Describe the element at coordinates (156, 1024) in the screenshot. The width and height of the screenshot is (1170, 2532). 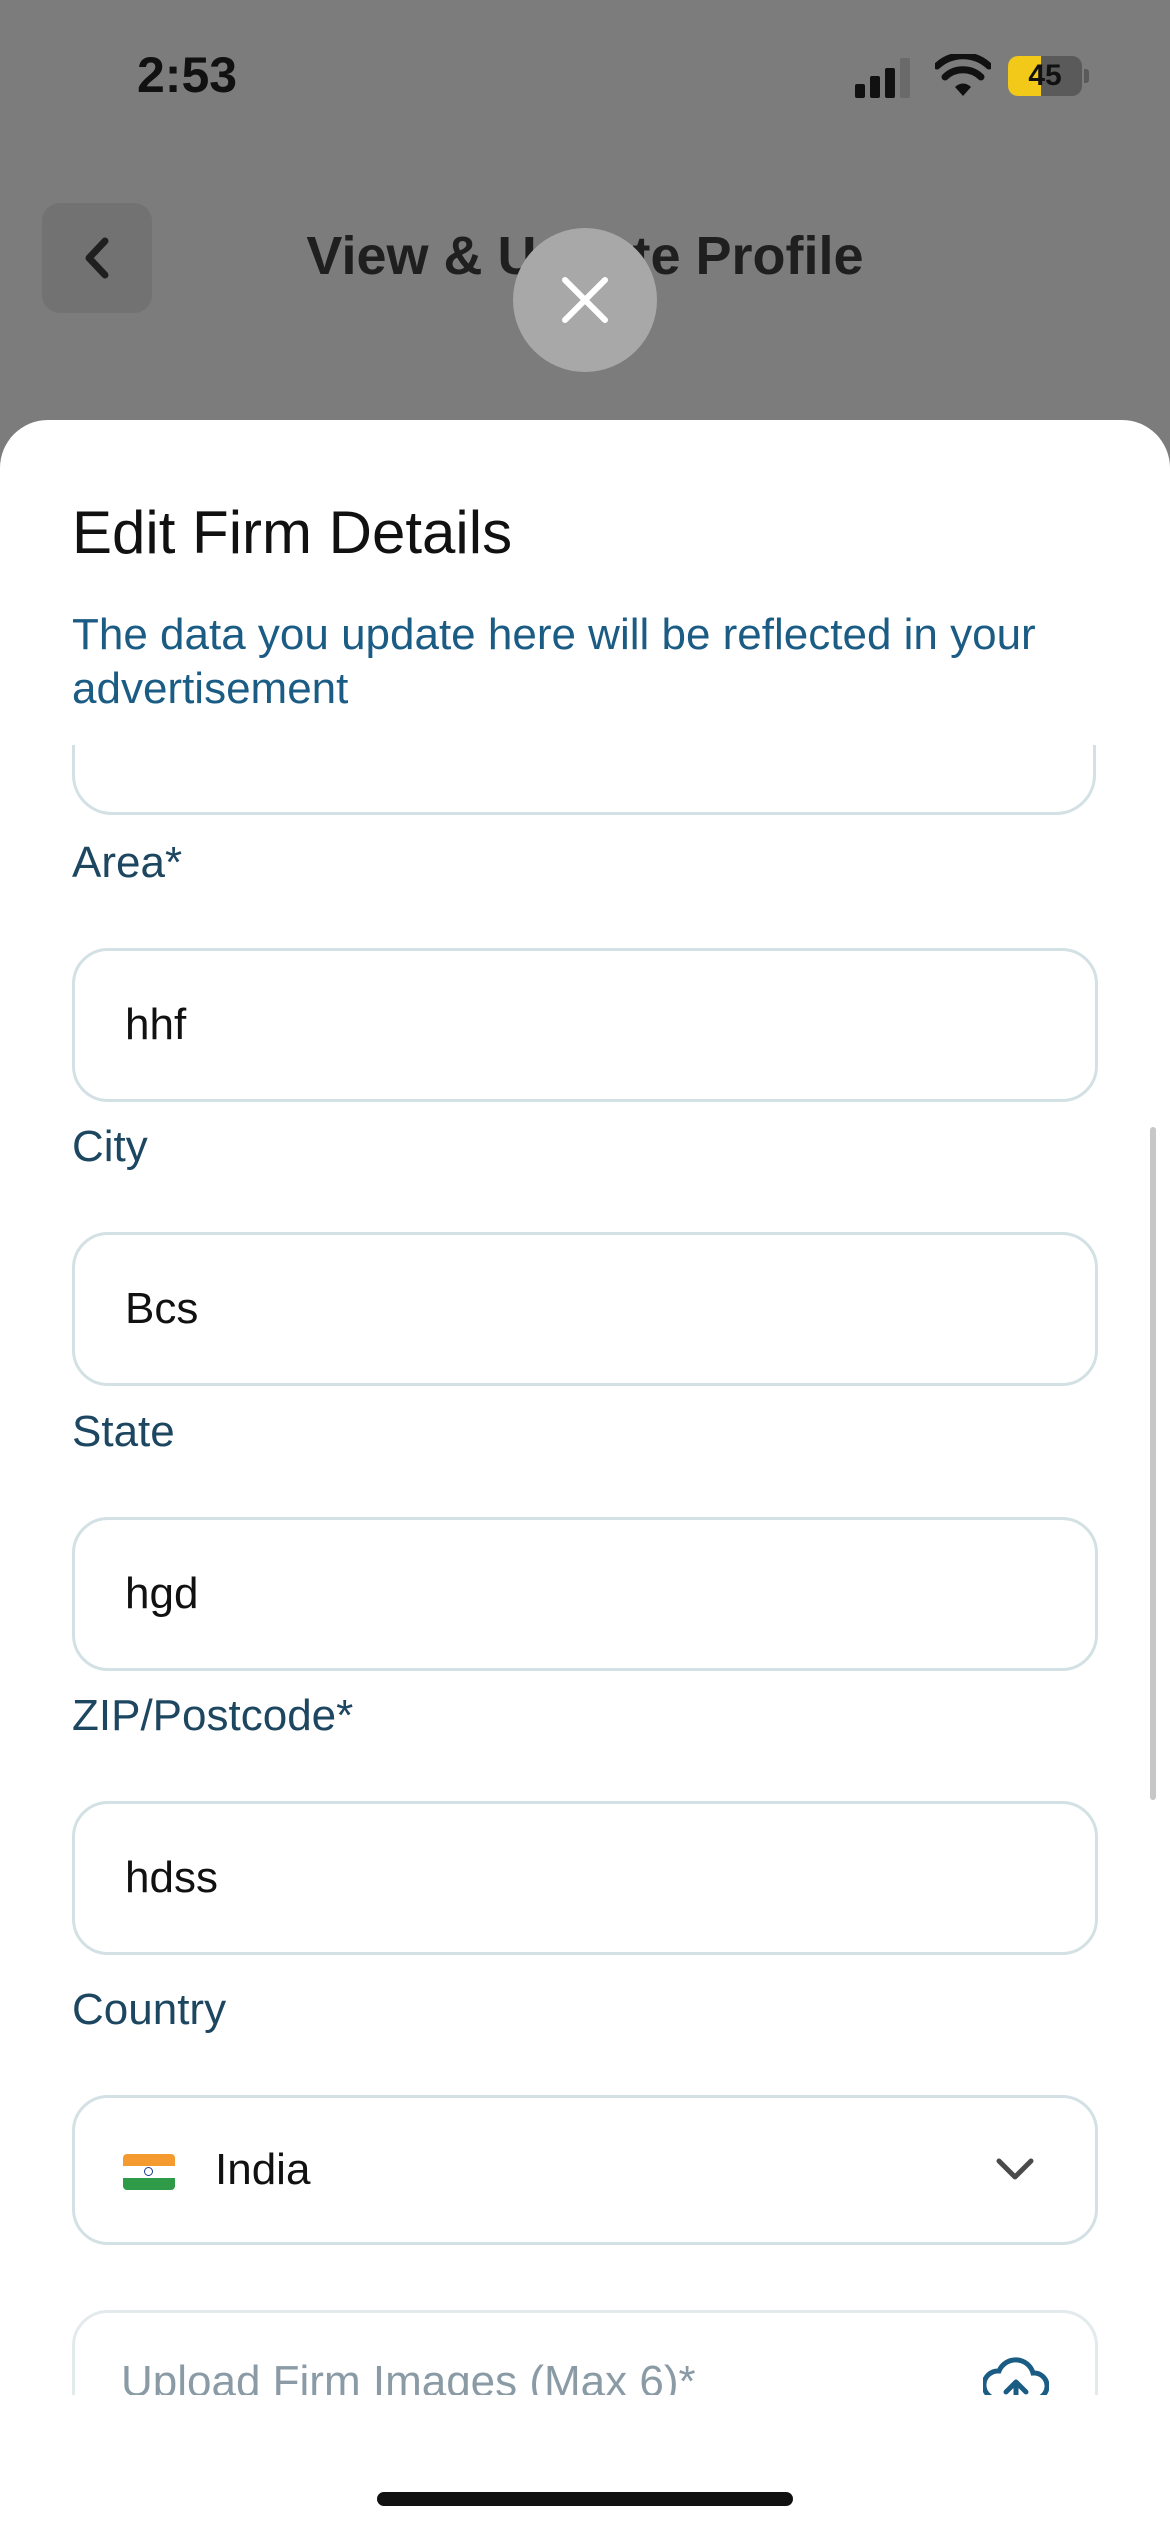
I see `area-value: hhf` at that location.